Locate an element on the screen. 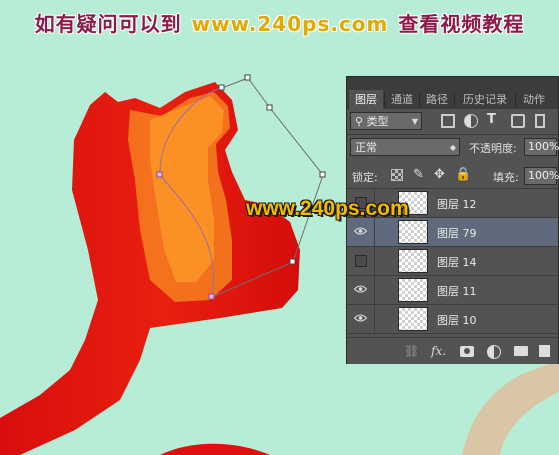 This screenshot has height=455, width=559. banner-text-1: 如有疑问可以到 is located at coordinates (108, 24).